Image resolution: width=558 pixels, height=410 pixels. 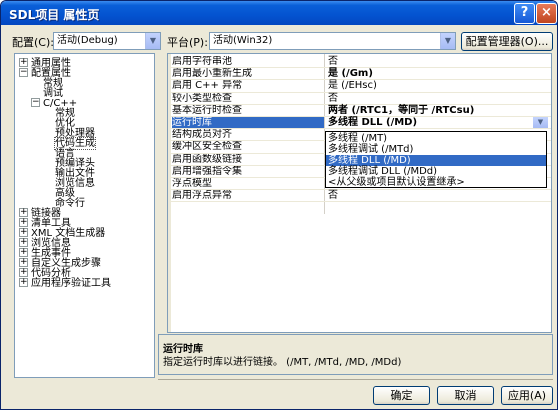 What do you see at coordinates (207, 110) in the screenshot?
I see `property-name: 基本运行时检查` at bounding box center [207, 110].